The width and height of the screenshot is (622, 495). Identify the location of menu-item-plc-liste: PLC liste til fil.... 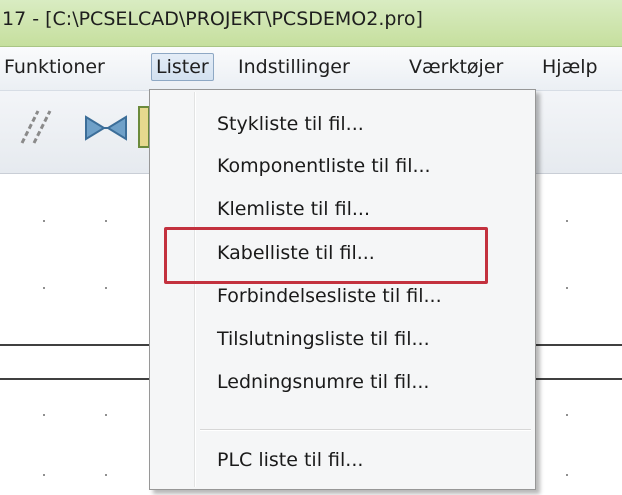
(290, 460).